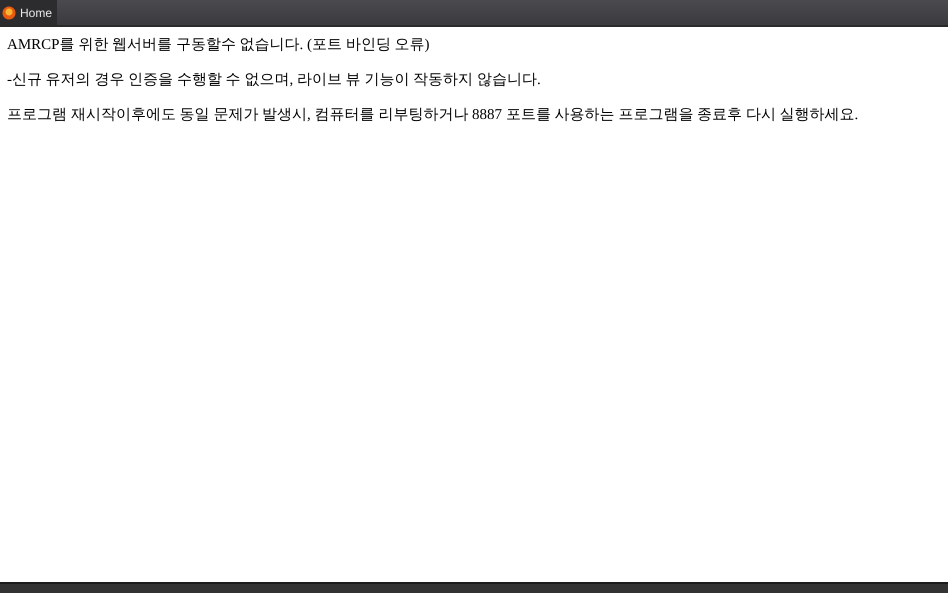  Describe the element at coordinates (219, 45) in the screenshot. I see `message-text: AMRCP를 위한 웹서버를 구동할수 없습니다. (포트 바인딩 오류)` at that location.